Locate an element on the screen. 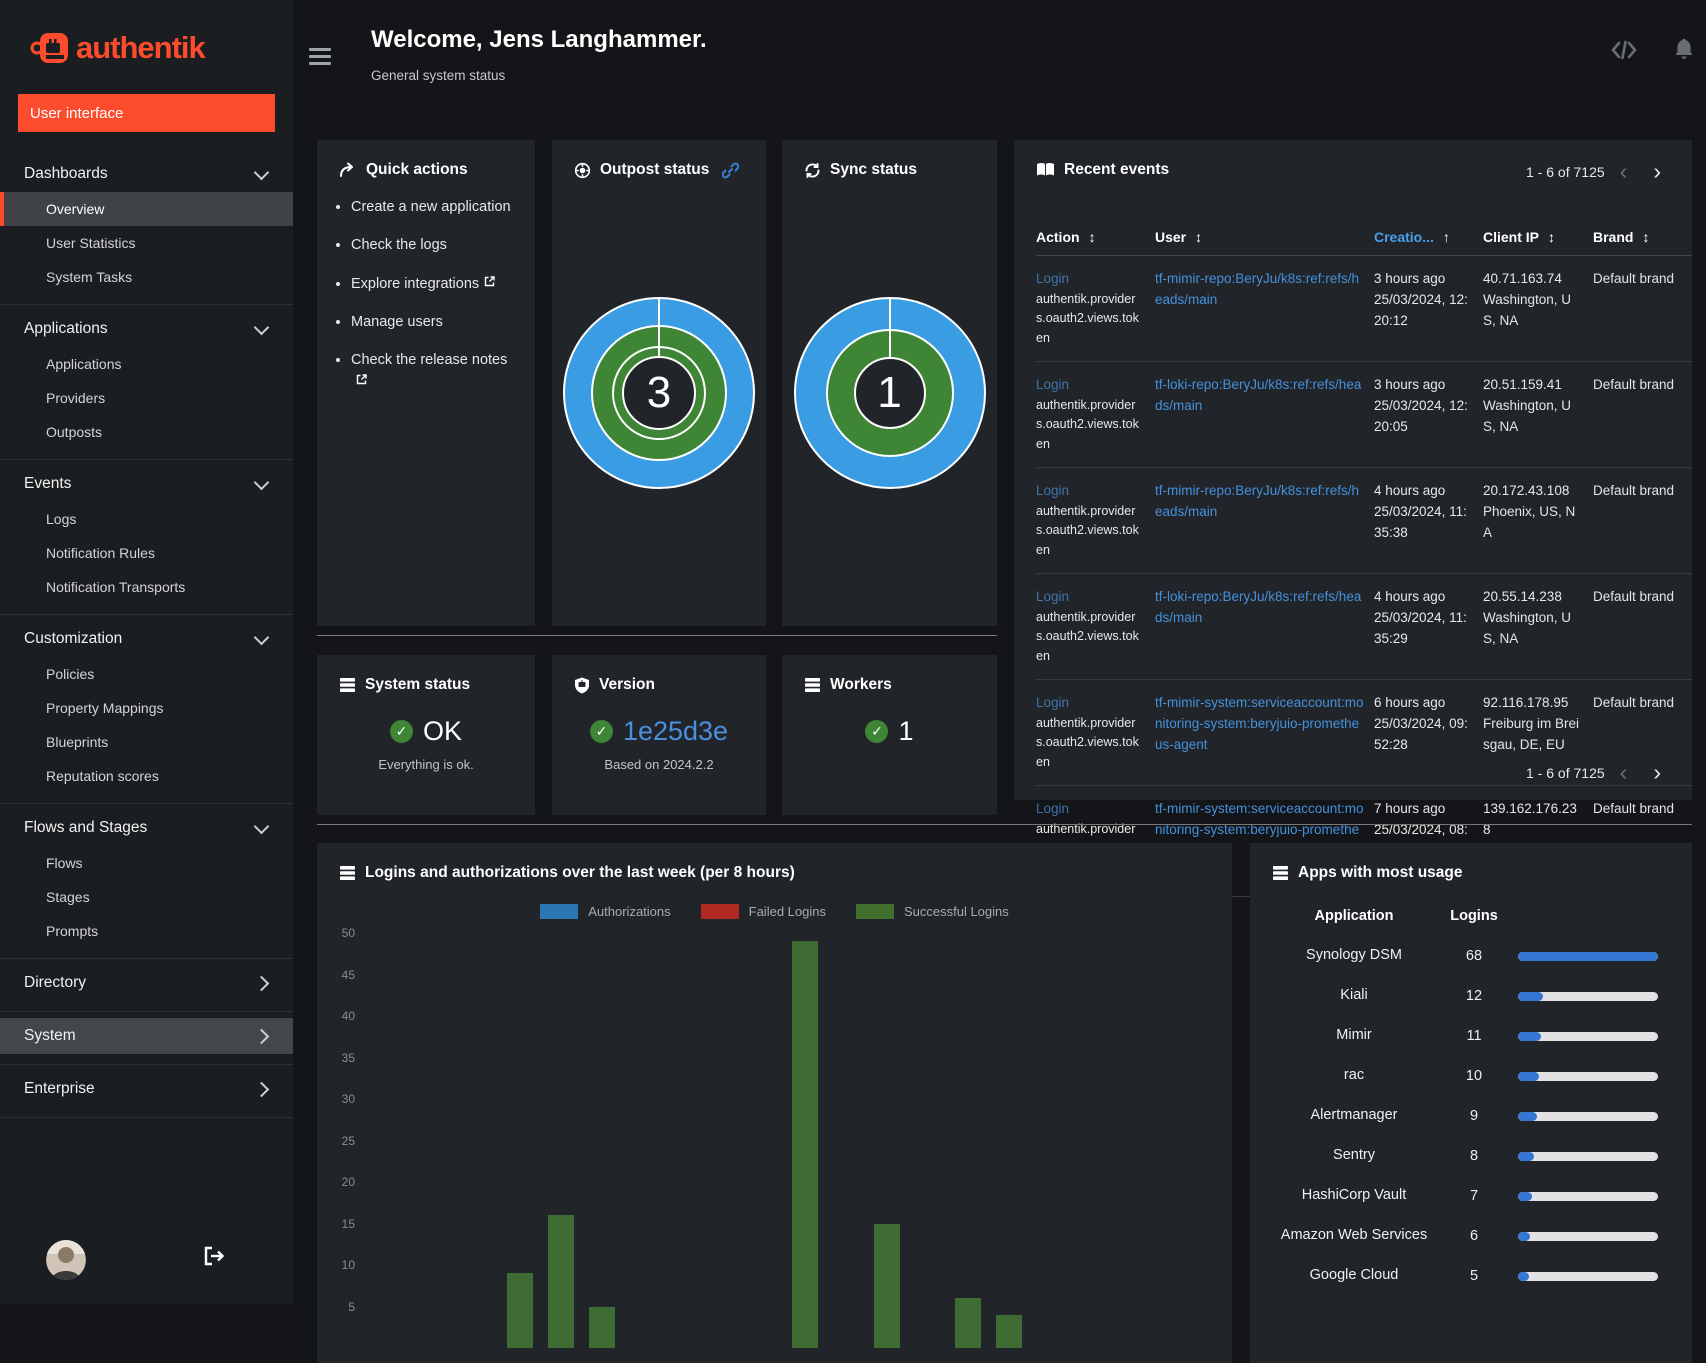 Image resolution: width=1706 pixels, height=1363 pixels. quick-action-link: Explore integrations is located at coordinates (434, 284).